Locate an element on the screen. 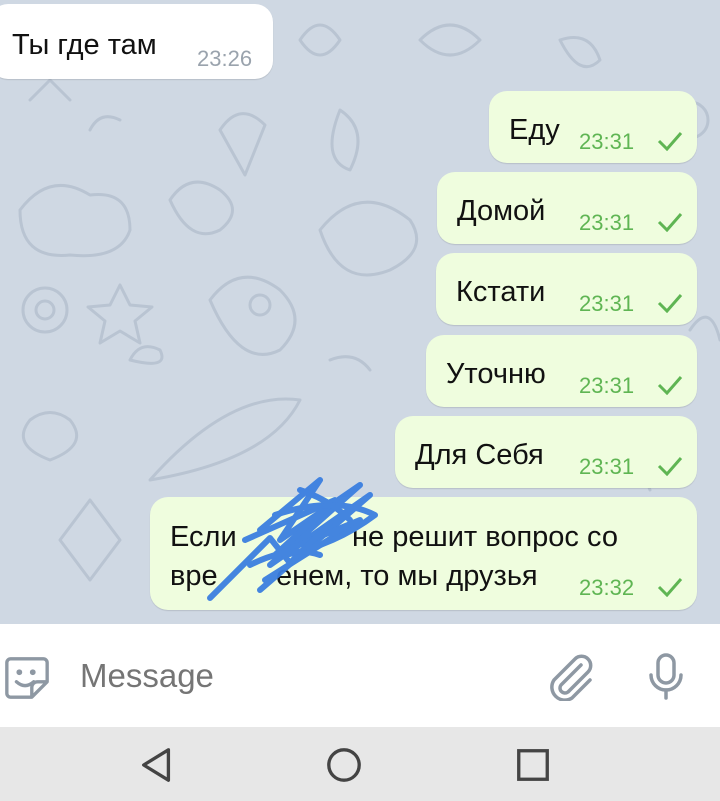  message-time: 23:32 is located at coordinates (607, 587).